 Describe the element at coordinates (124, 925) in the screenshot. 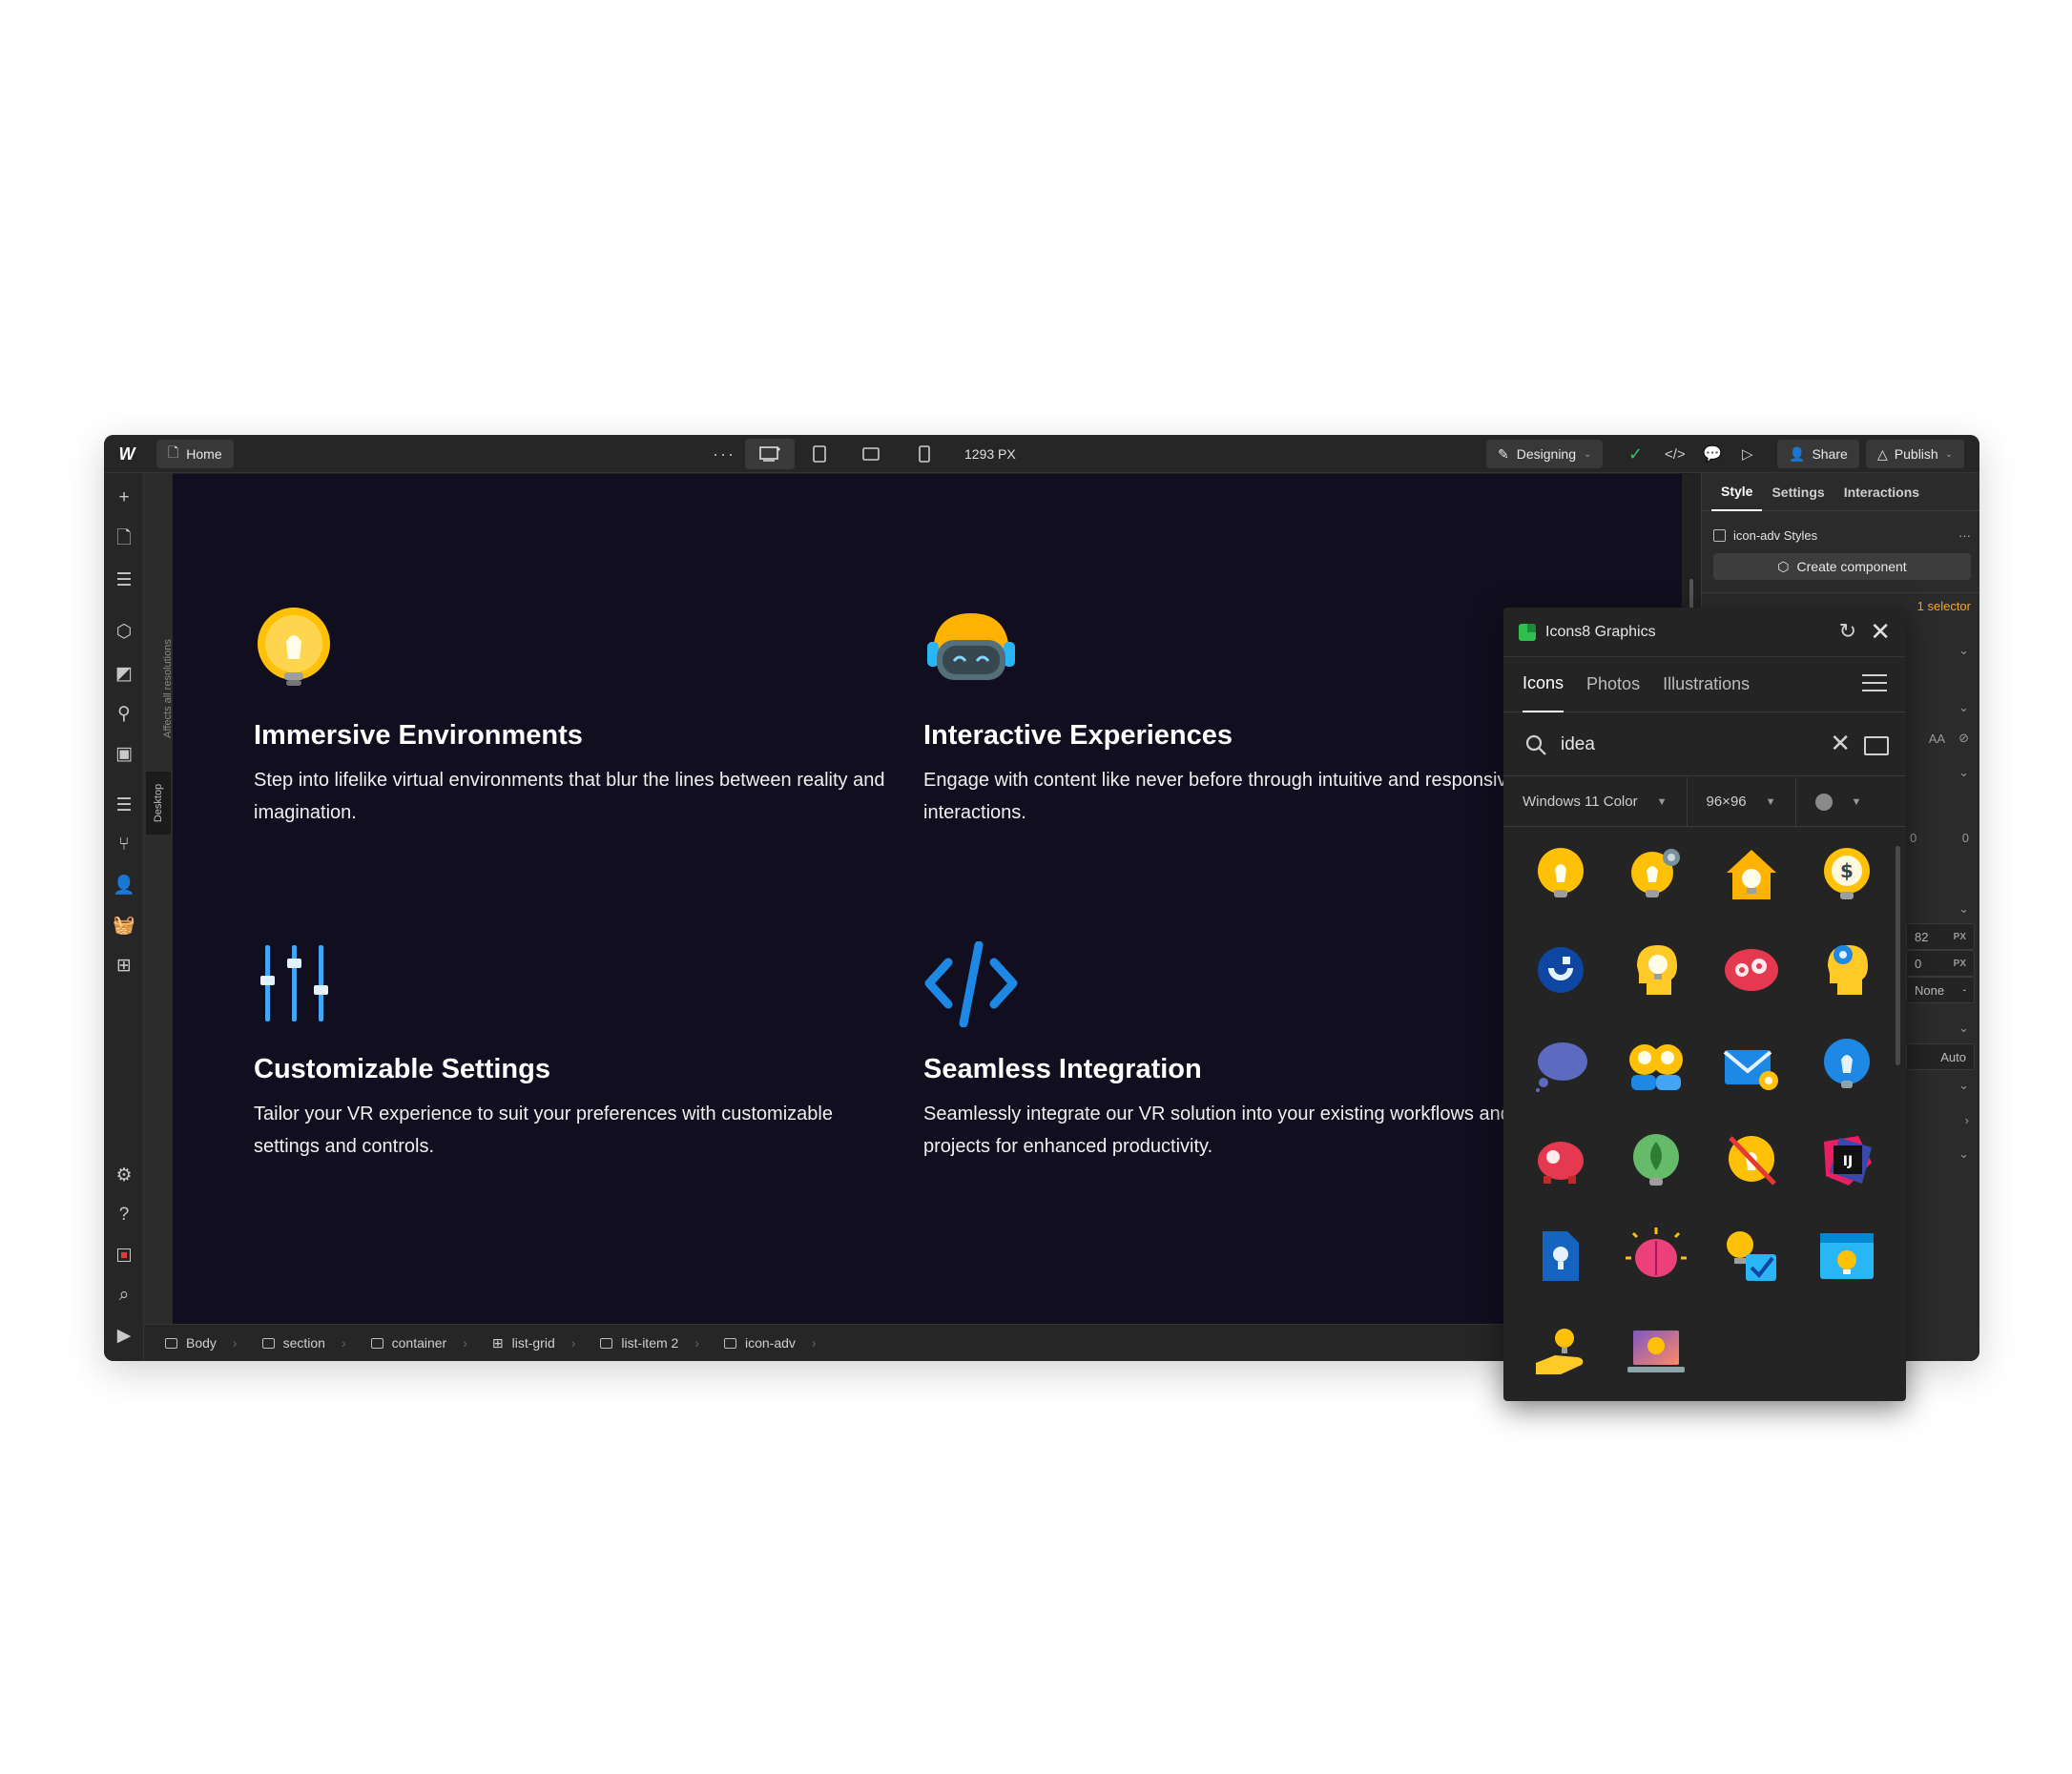

I see `ecommerce-icon: 🧺` at that location.